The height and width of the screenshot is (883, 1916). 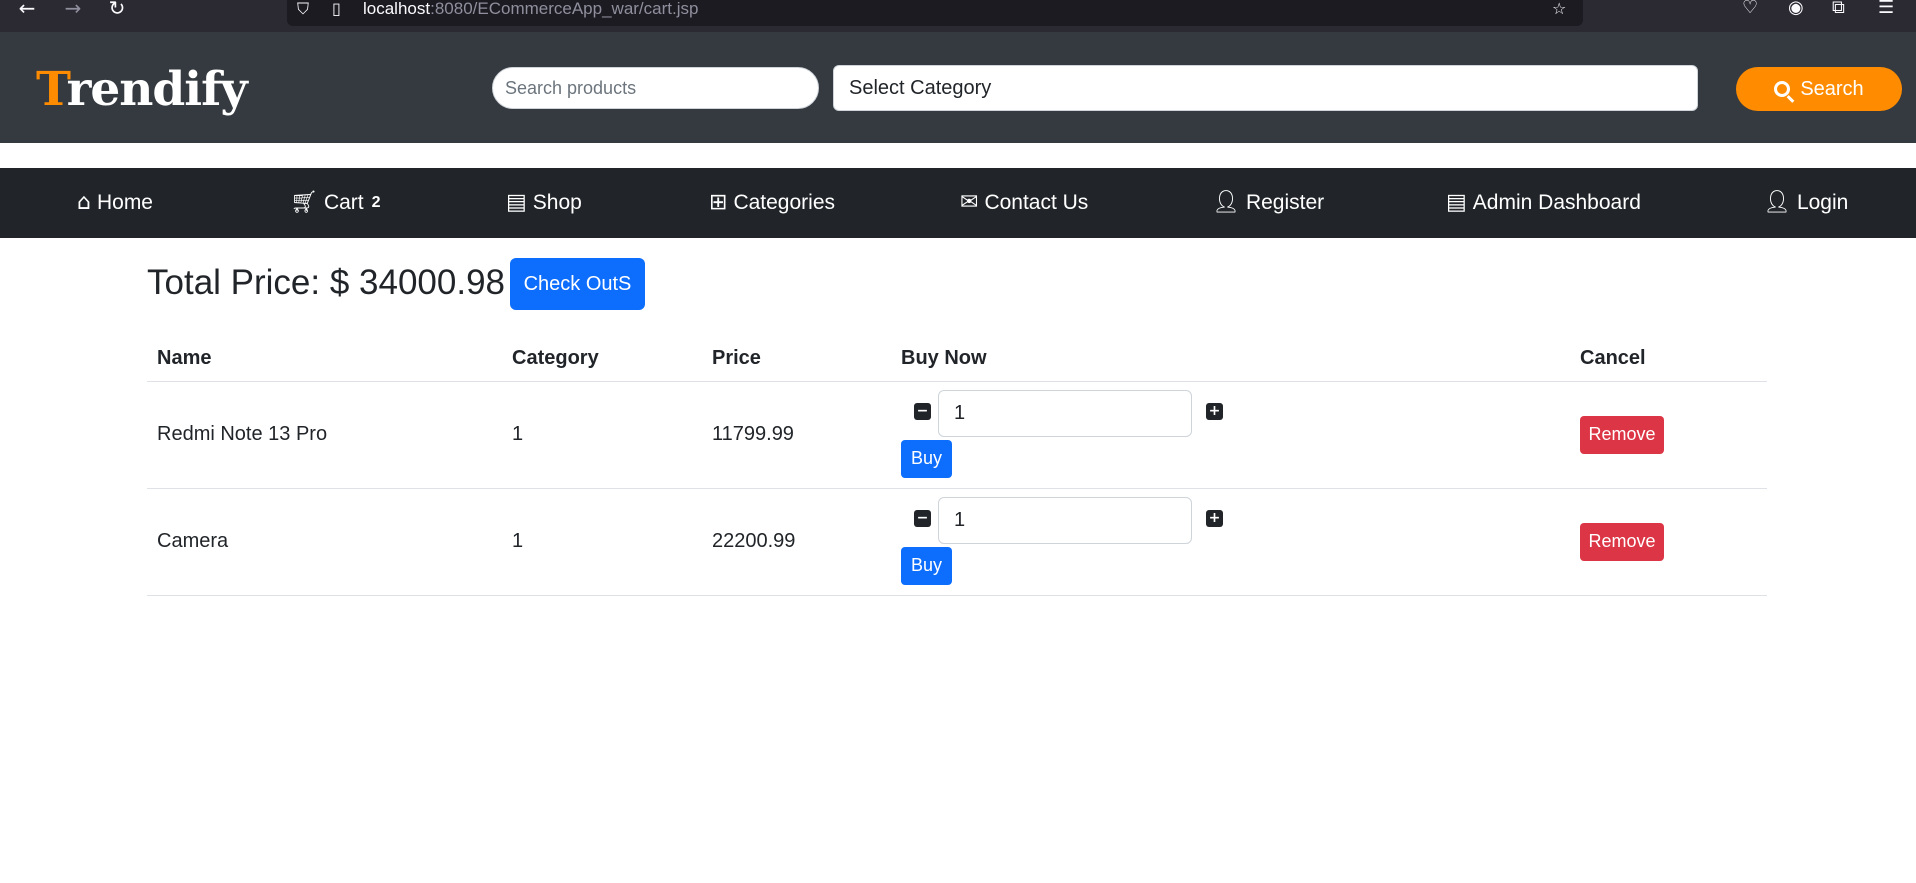 What do you see at coordinates (1750, 8) in the screenshot?
I see `pocket-icon: ♡` at bounding box center [1750, 8].